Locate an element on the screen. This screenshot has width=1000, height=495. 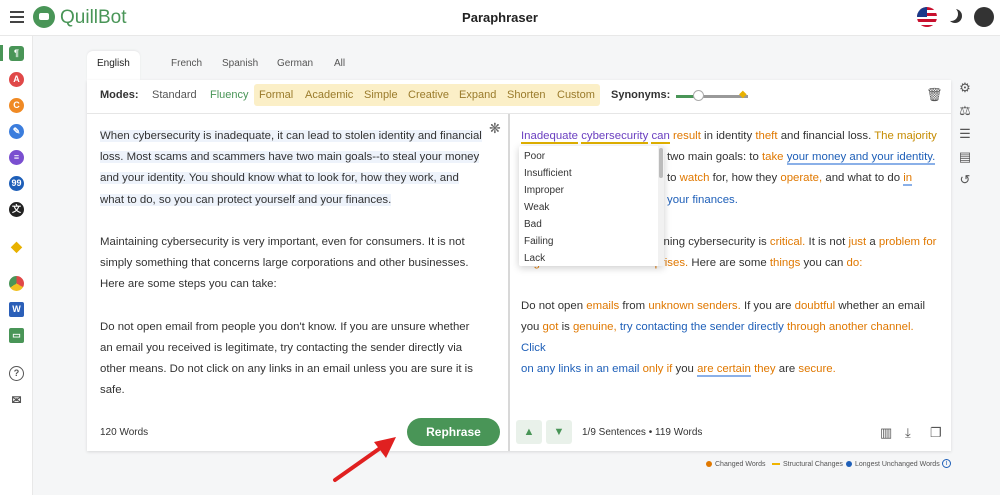
changed-word: take is located at coordinates (773, 157).